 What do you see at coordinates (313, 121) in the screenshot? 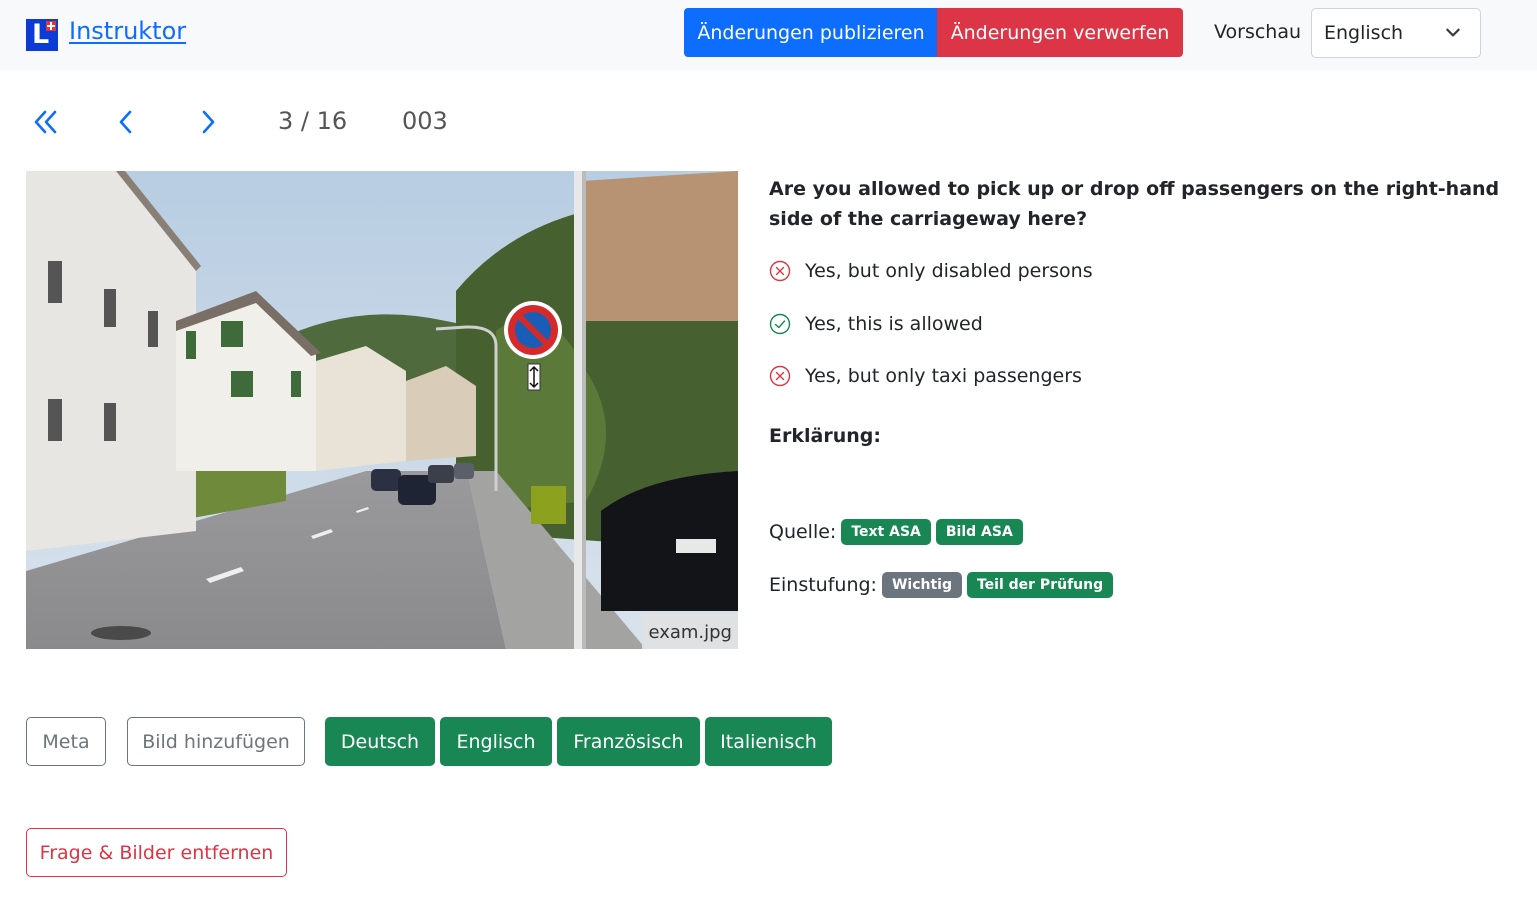
I see `page-counter: 3 / 16` at bounding box center [313, 121].